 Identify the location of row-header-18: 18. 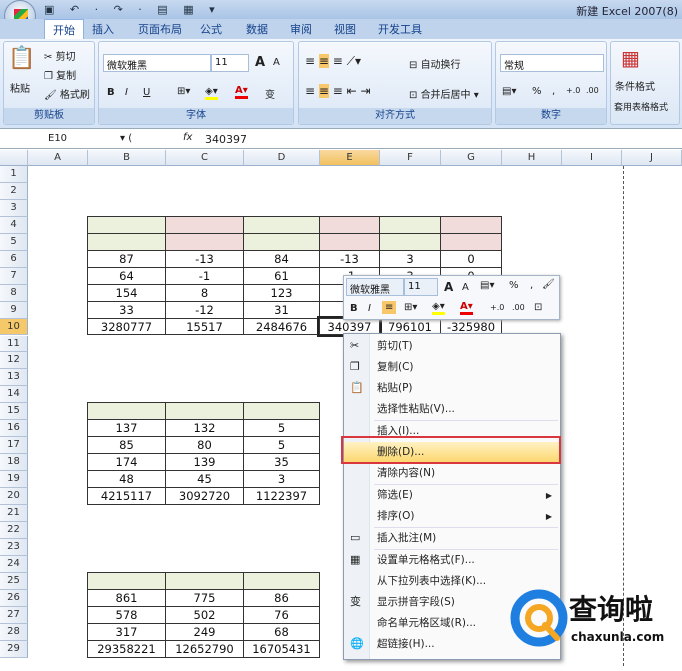
(14, 463).